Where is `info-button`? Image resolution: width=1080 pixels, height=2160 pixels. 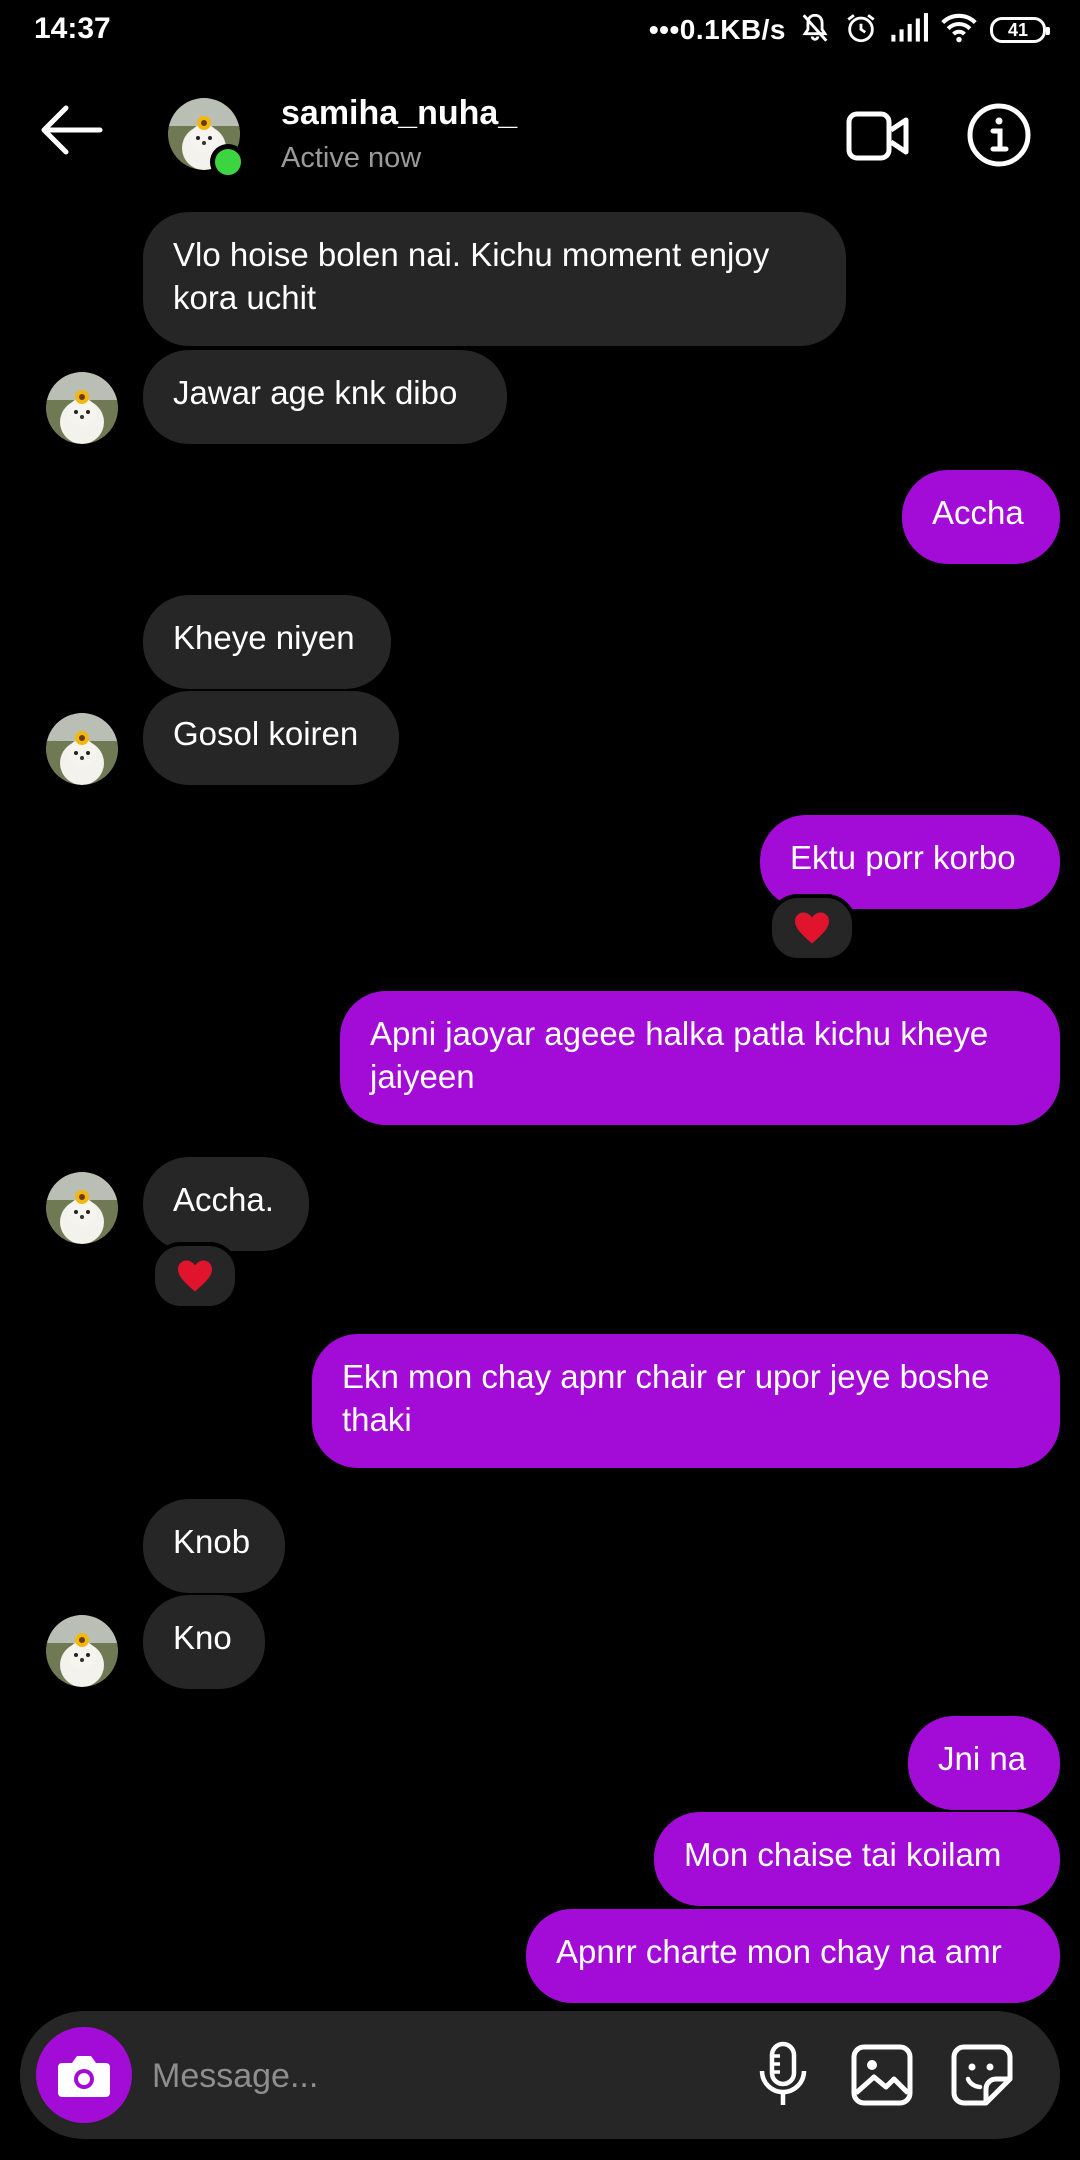
info-button is located at coordinates (999, 135).